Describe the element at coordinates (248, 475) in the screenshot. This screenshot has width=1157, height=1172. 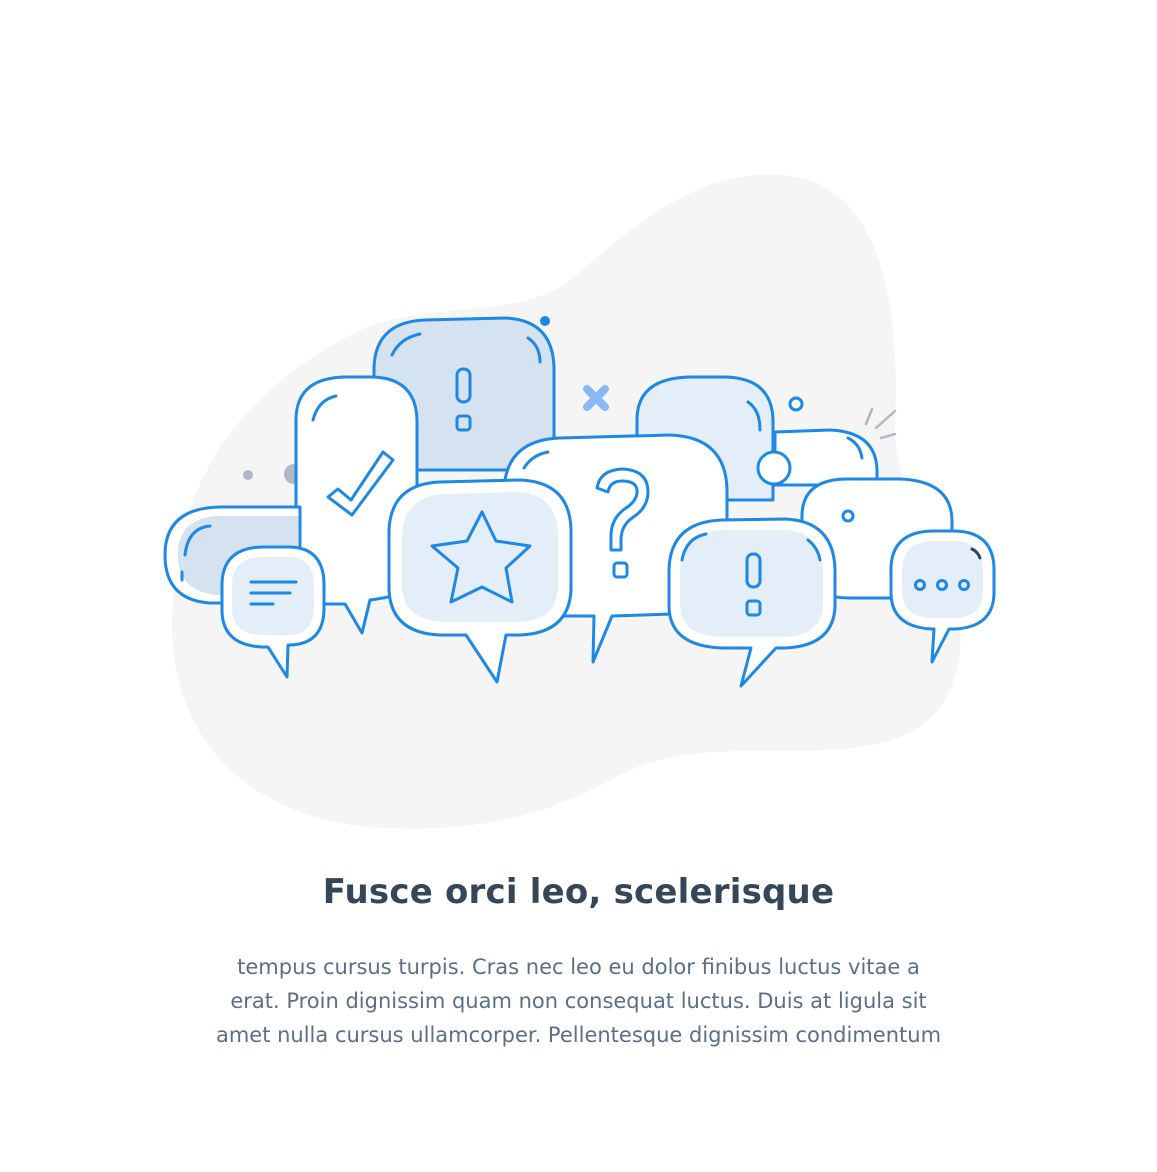
I see `decor-dot-gray` at that location.